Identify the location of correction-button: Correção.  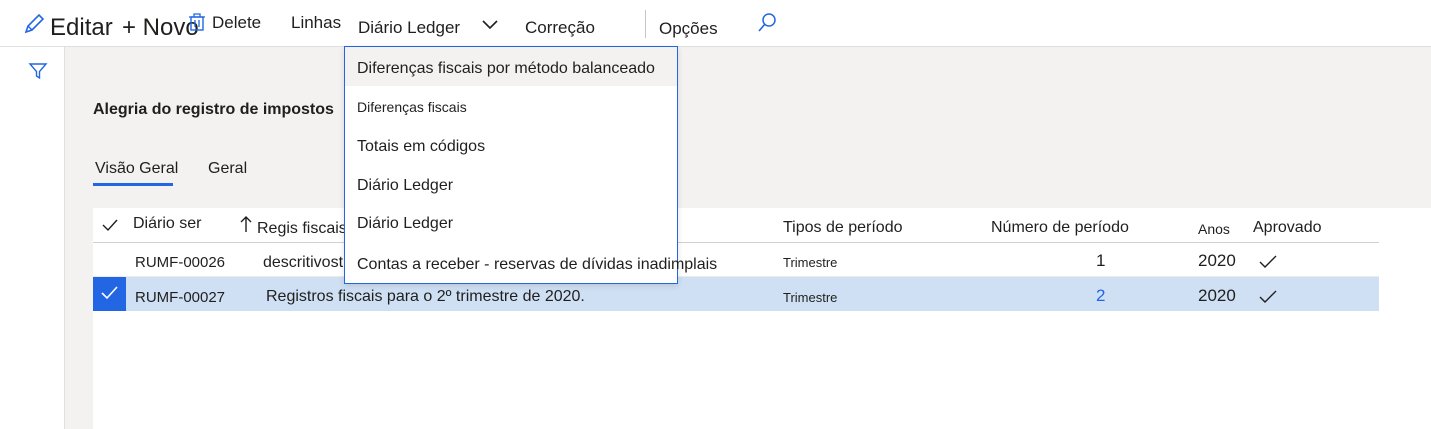
(560, 28).